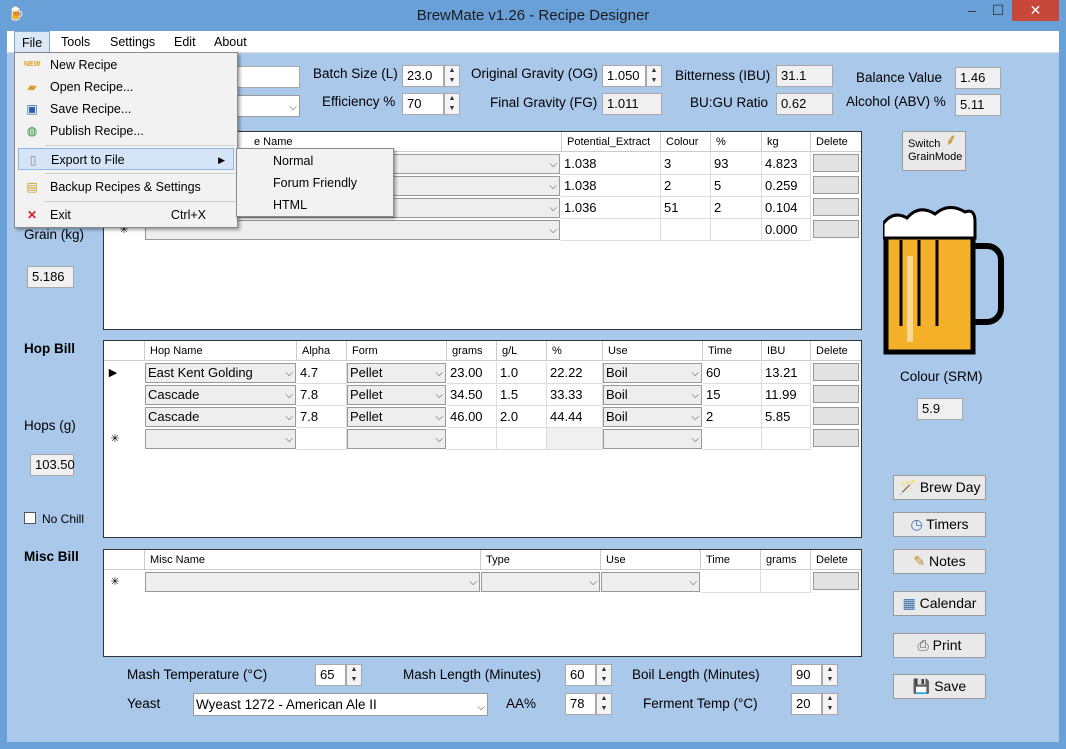 The image size is (1066, 749). What do you see at coordinates (267, 106) in the screenshot?
I see `style-combo: ⌵` at bounding box center [267, 106].